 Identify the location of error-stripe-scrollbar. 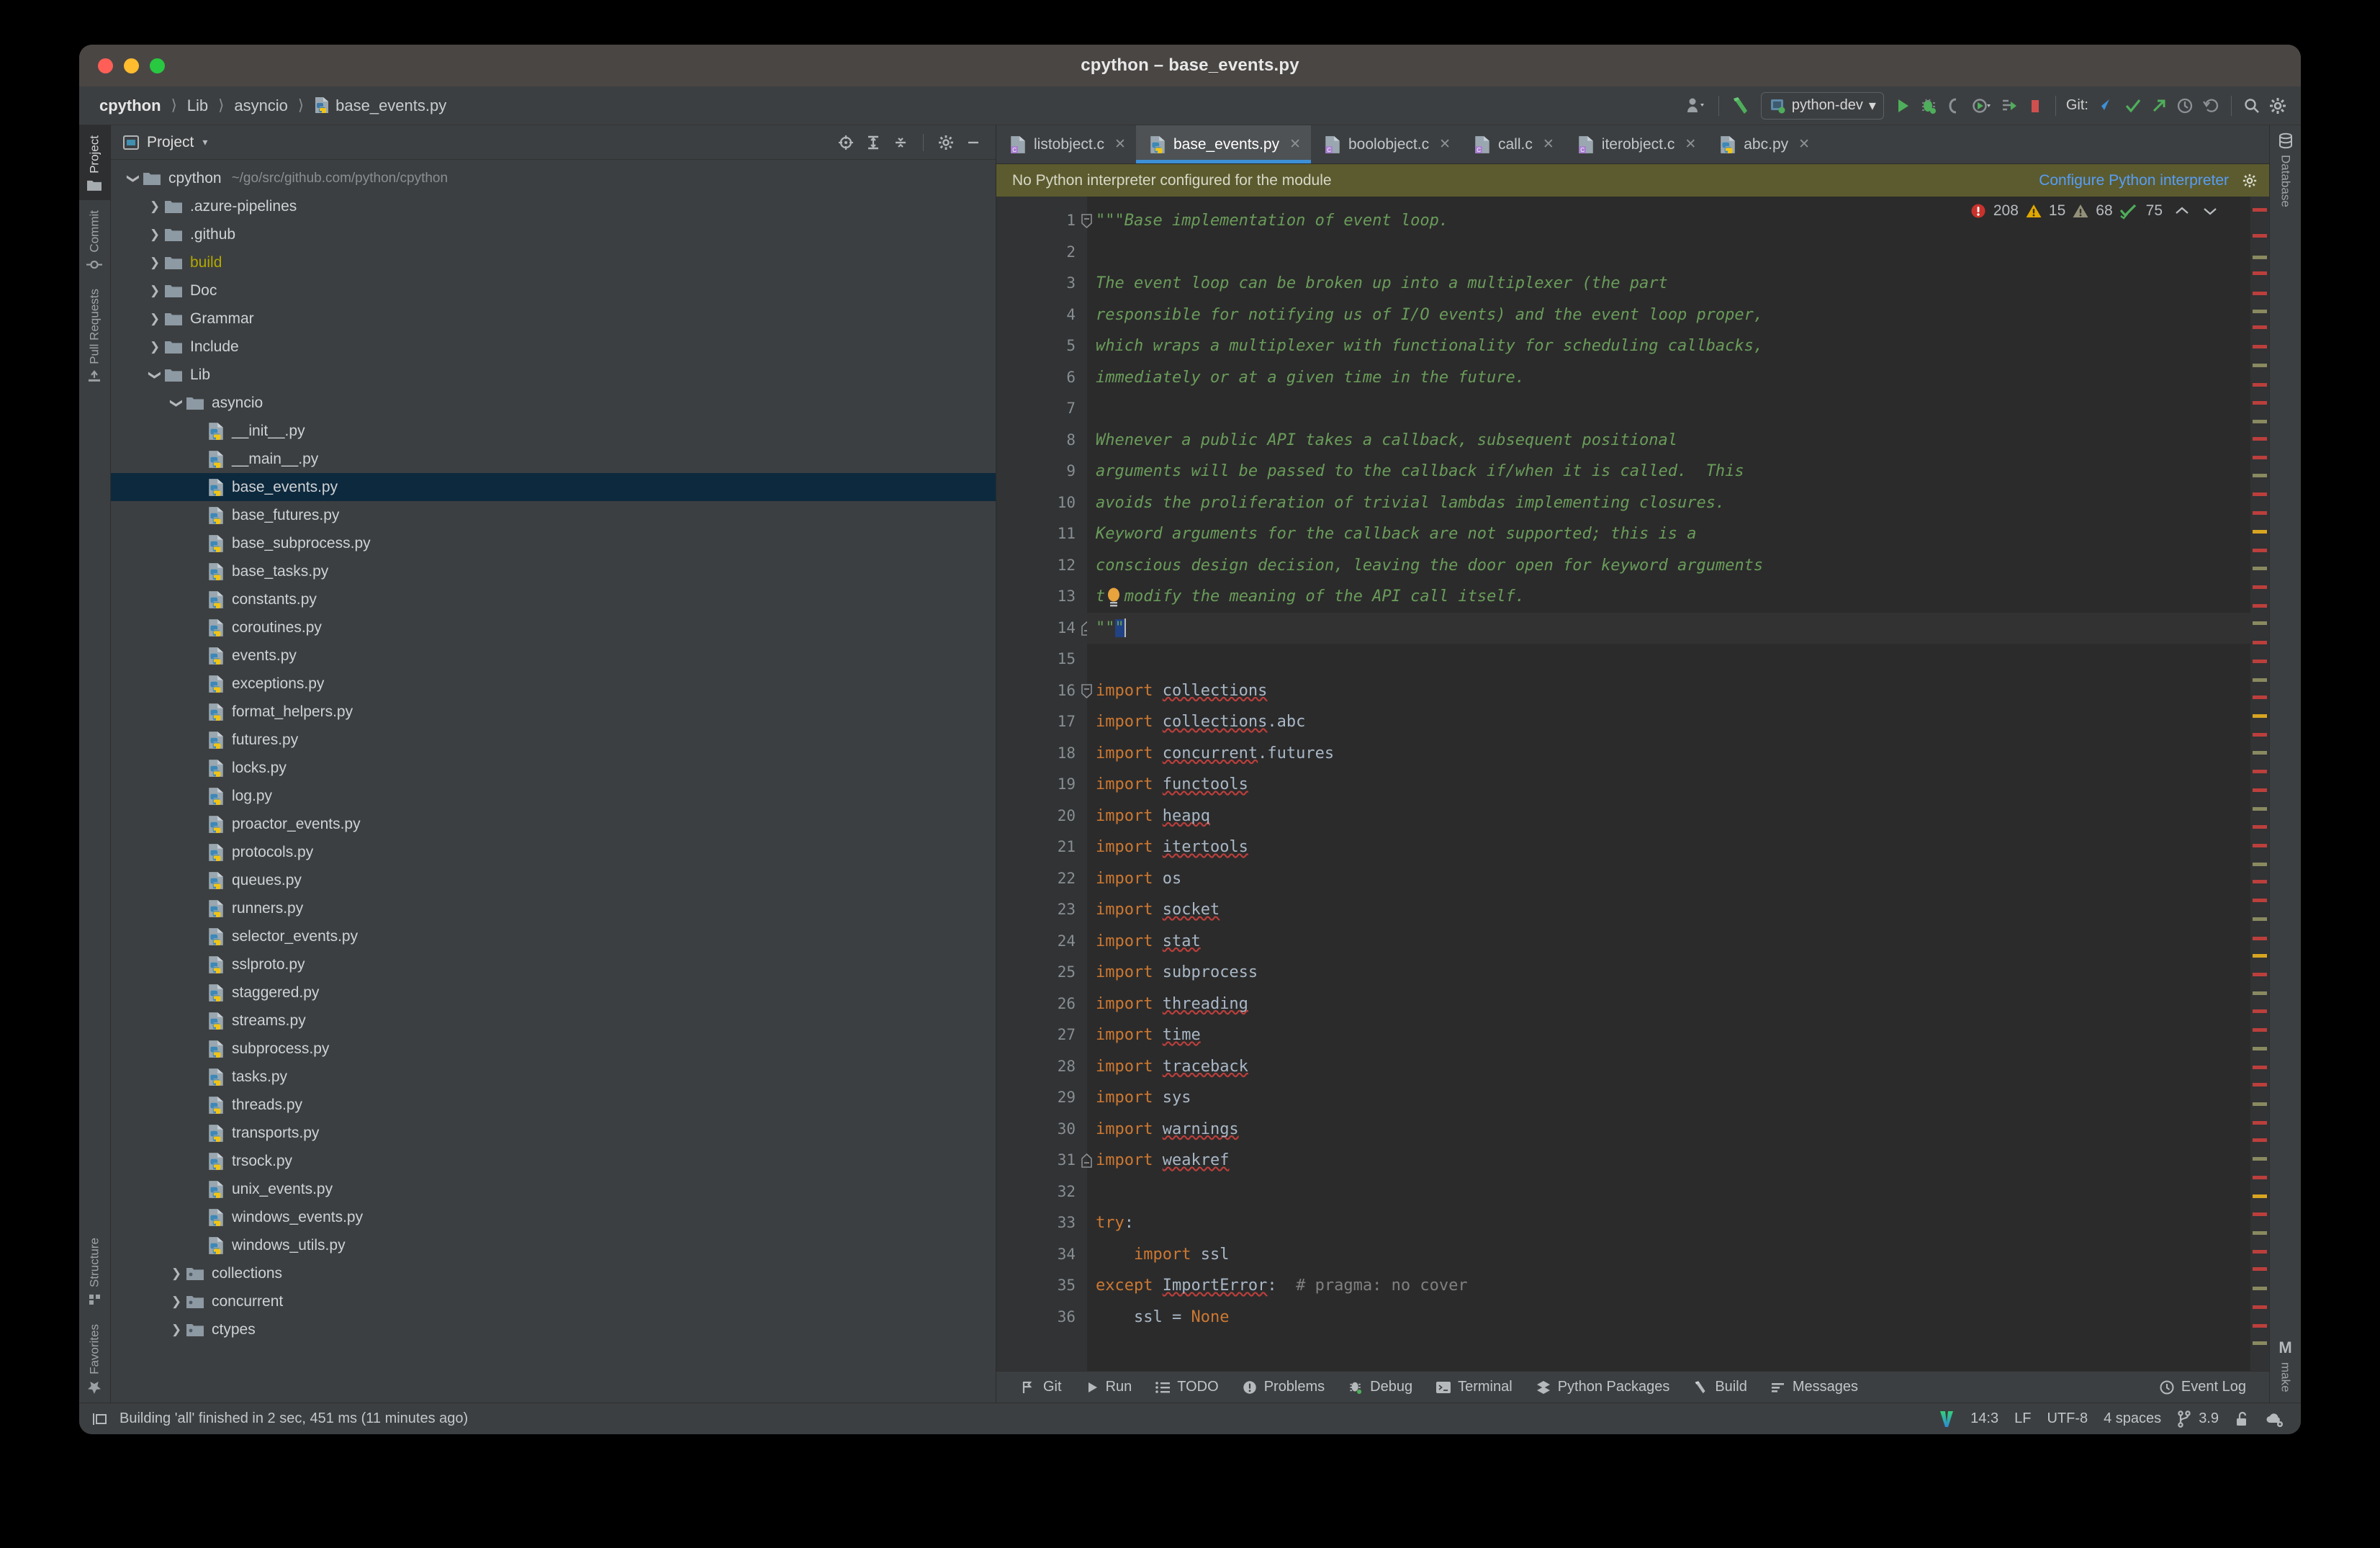
(2259, 784).